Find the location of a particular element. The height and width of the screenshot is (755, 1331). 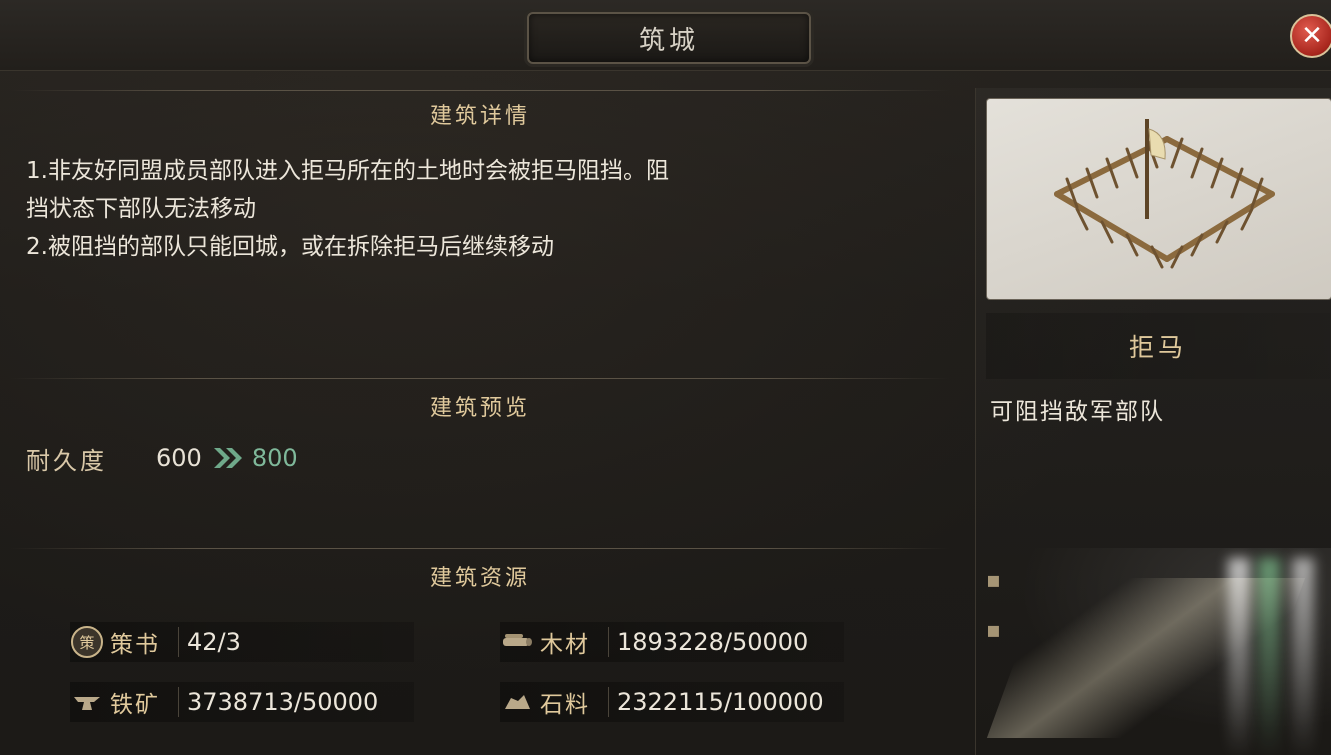

durability-row: 耐久度 600 800 is located at coordinates (162, 458).